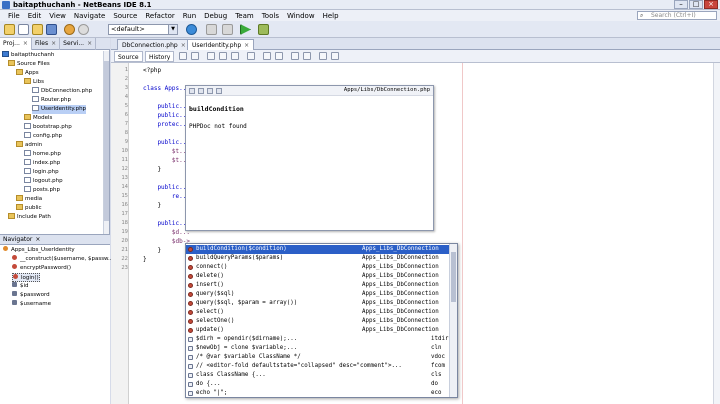 Image resolution: width=720 pixels, height=404 pixels. Describe the element at coordinates (51, 29) in the screenshot. I see `save-all-icon` at that location.